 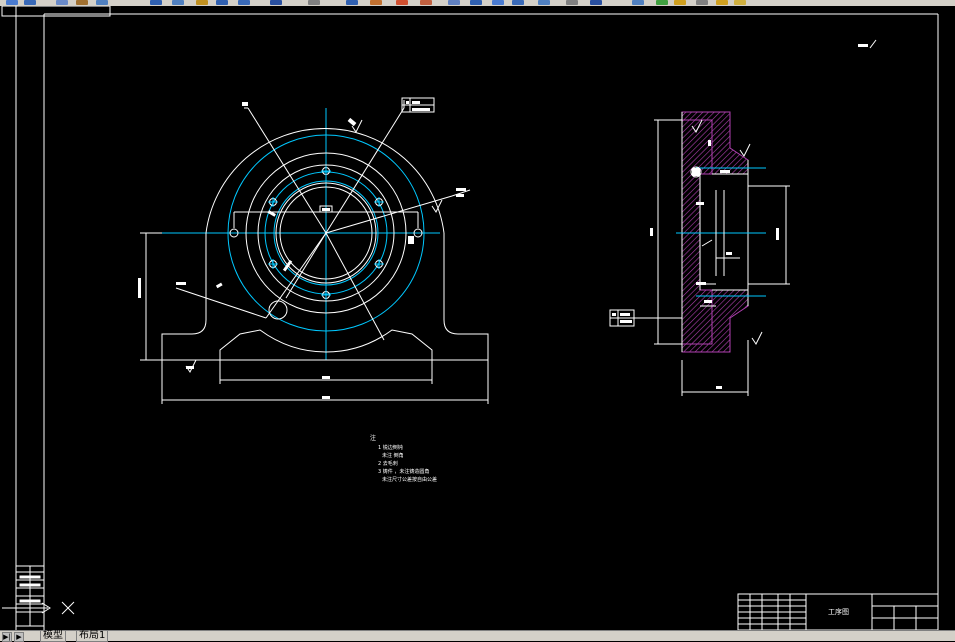 I want to click on notes-line-5: 未注尺寸公差按自由公差, so click(x=409, y=479).